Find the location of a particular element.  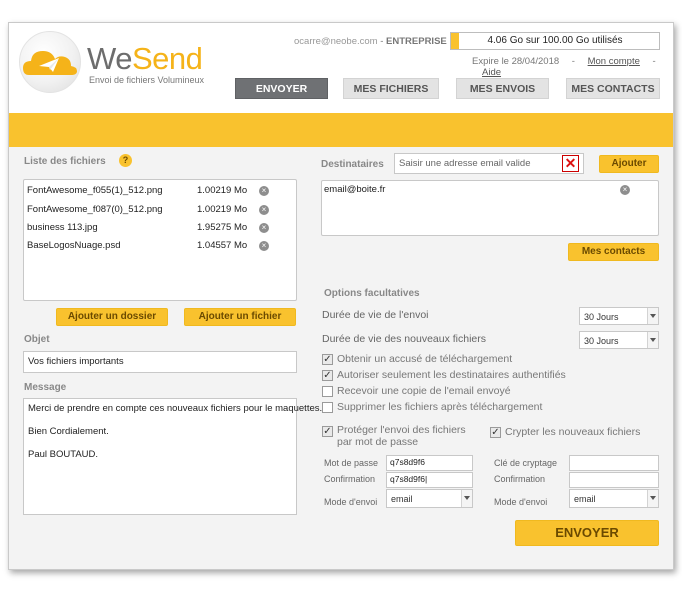

account-info: ocarre@neobe.com - ENTREPRISE is located at coordinates (370, 41).